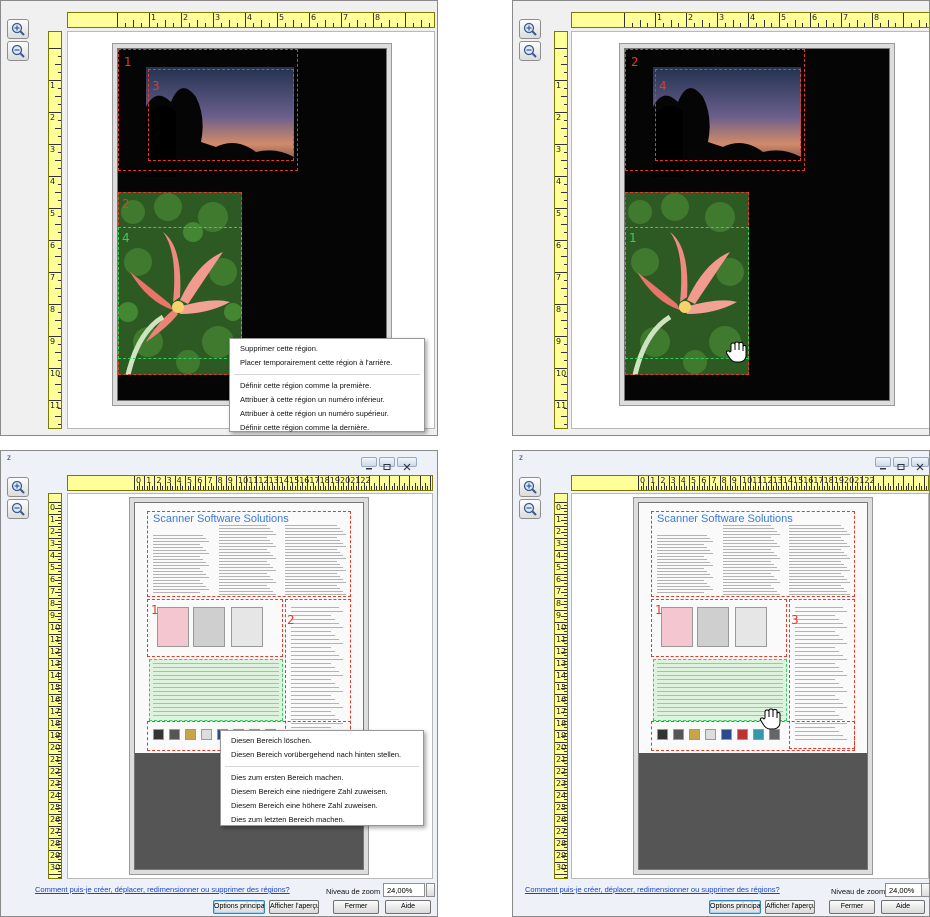  Describe the element at coordinates (53, 341) in the screenshot. I see `ruler-number: 9` at that location.